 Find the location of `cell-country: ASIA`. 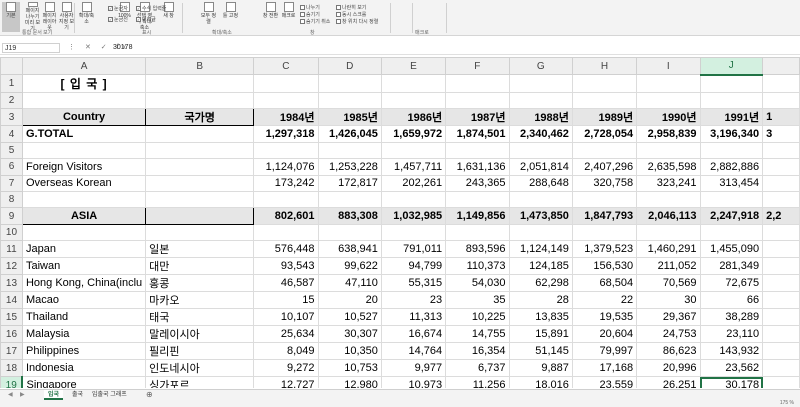

cell-country: ASIA is located at coordinates (84, 216).